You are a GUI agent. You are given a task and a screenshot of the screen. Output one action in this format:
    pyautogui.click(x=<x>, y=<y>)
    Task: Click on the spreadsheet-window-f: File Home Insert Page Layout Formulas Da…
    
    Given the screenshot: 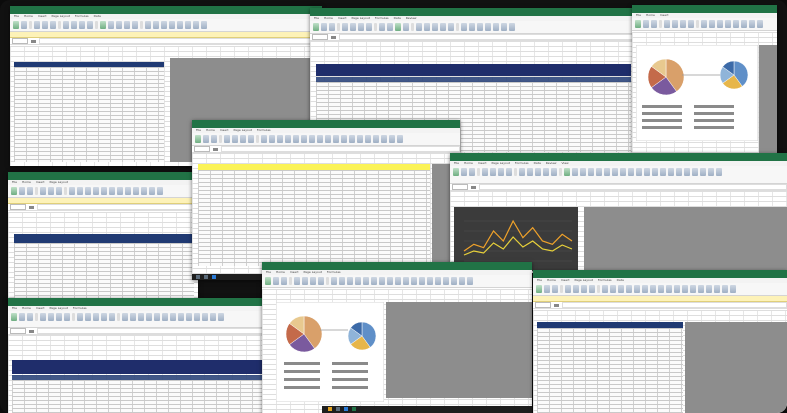 What is the action you would take?
    pyautogui.click(x=618, y=213)
    